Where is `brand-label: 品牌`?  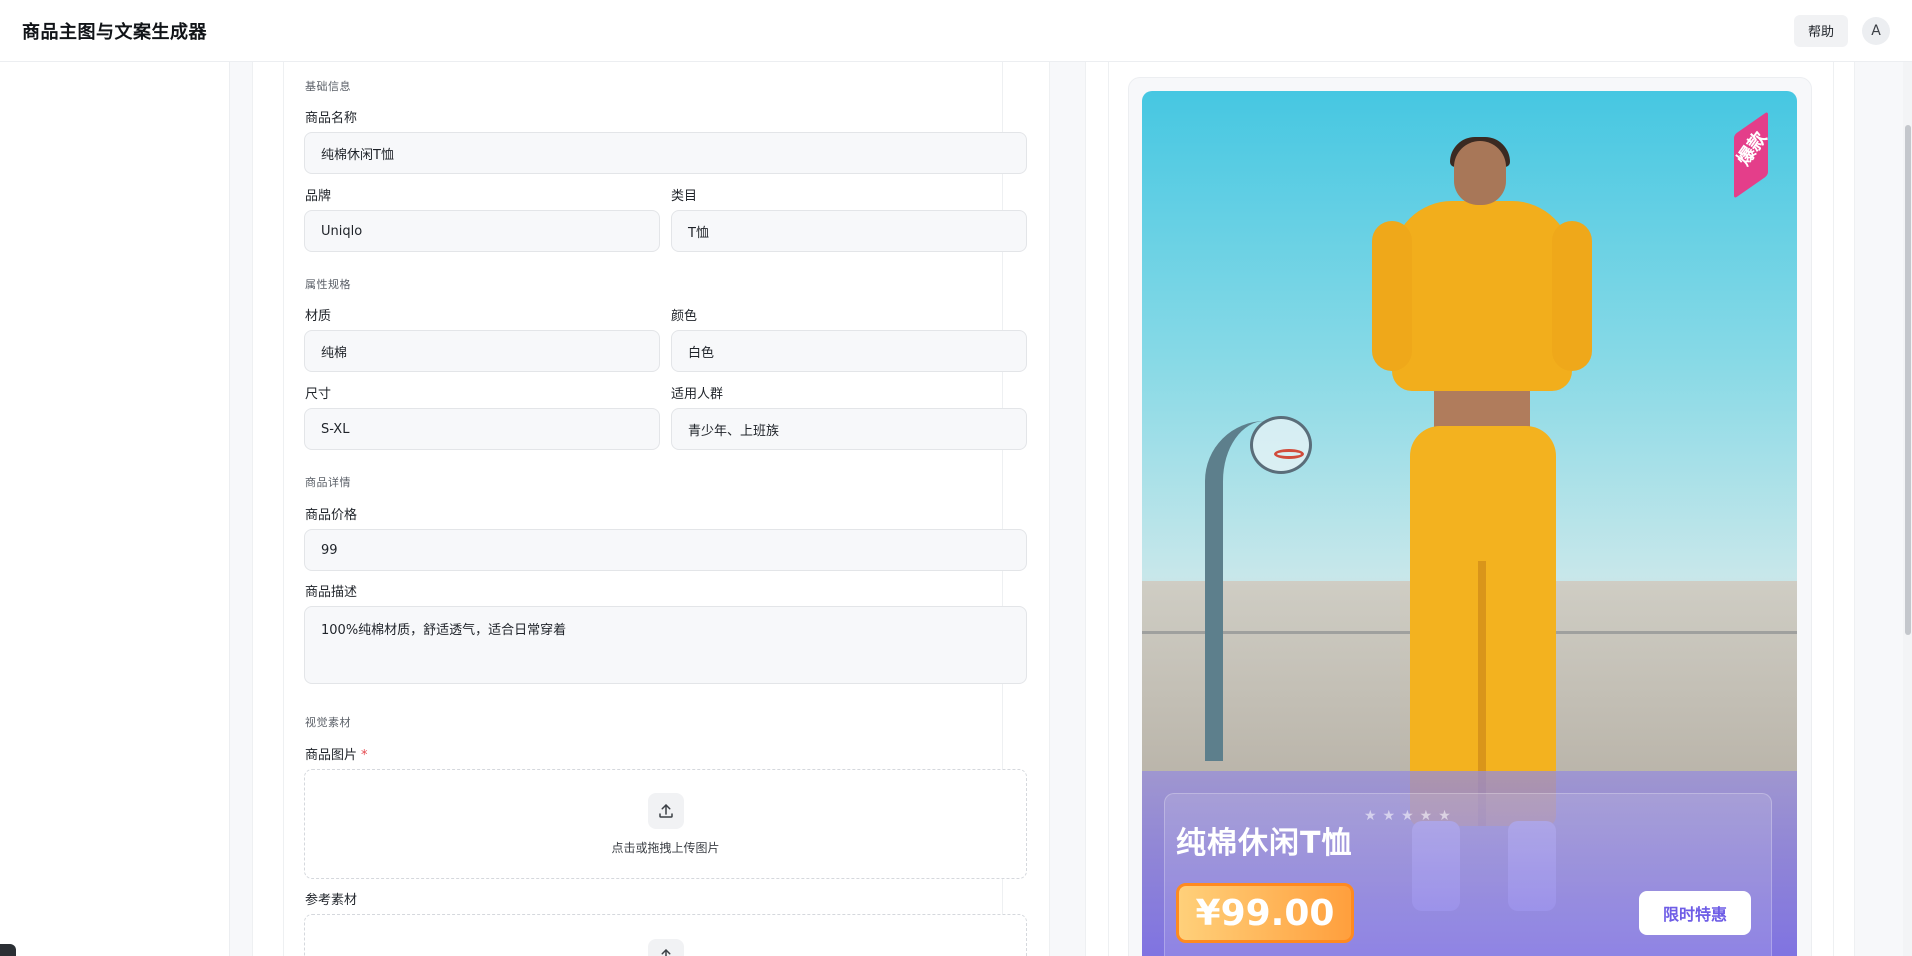 brand-label: 品牌 is located at coordinates (318, 196).